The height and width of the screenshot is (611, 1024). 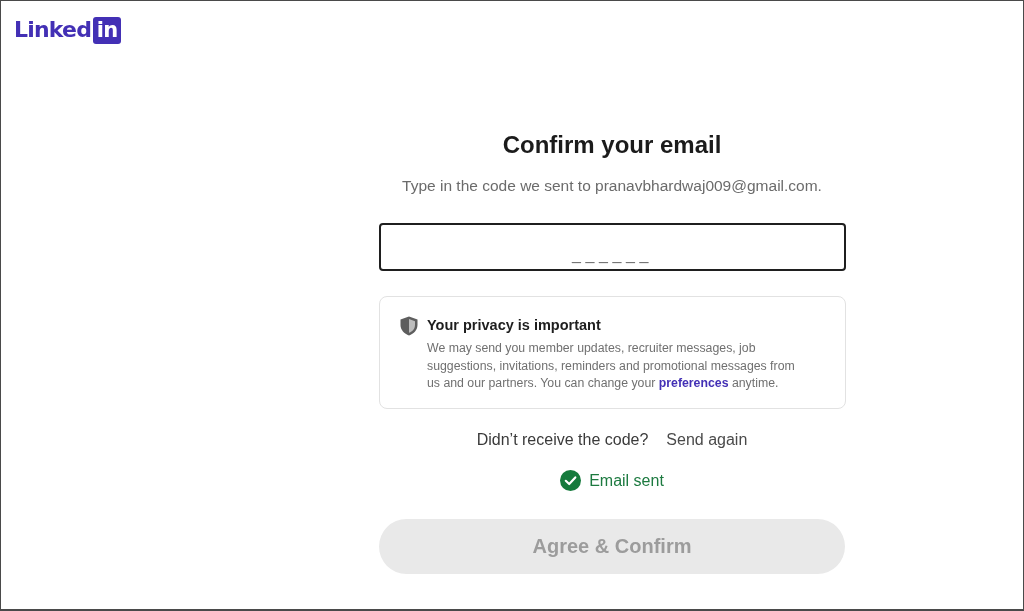 I want to click on page-title: Confirm your email, so click(x=612, y=145).